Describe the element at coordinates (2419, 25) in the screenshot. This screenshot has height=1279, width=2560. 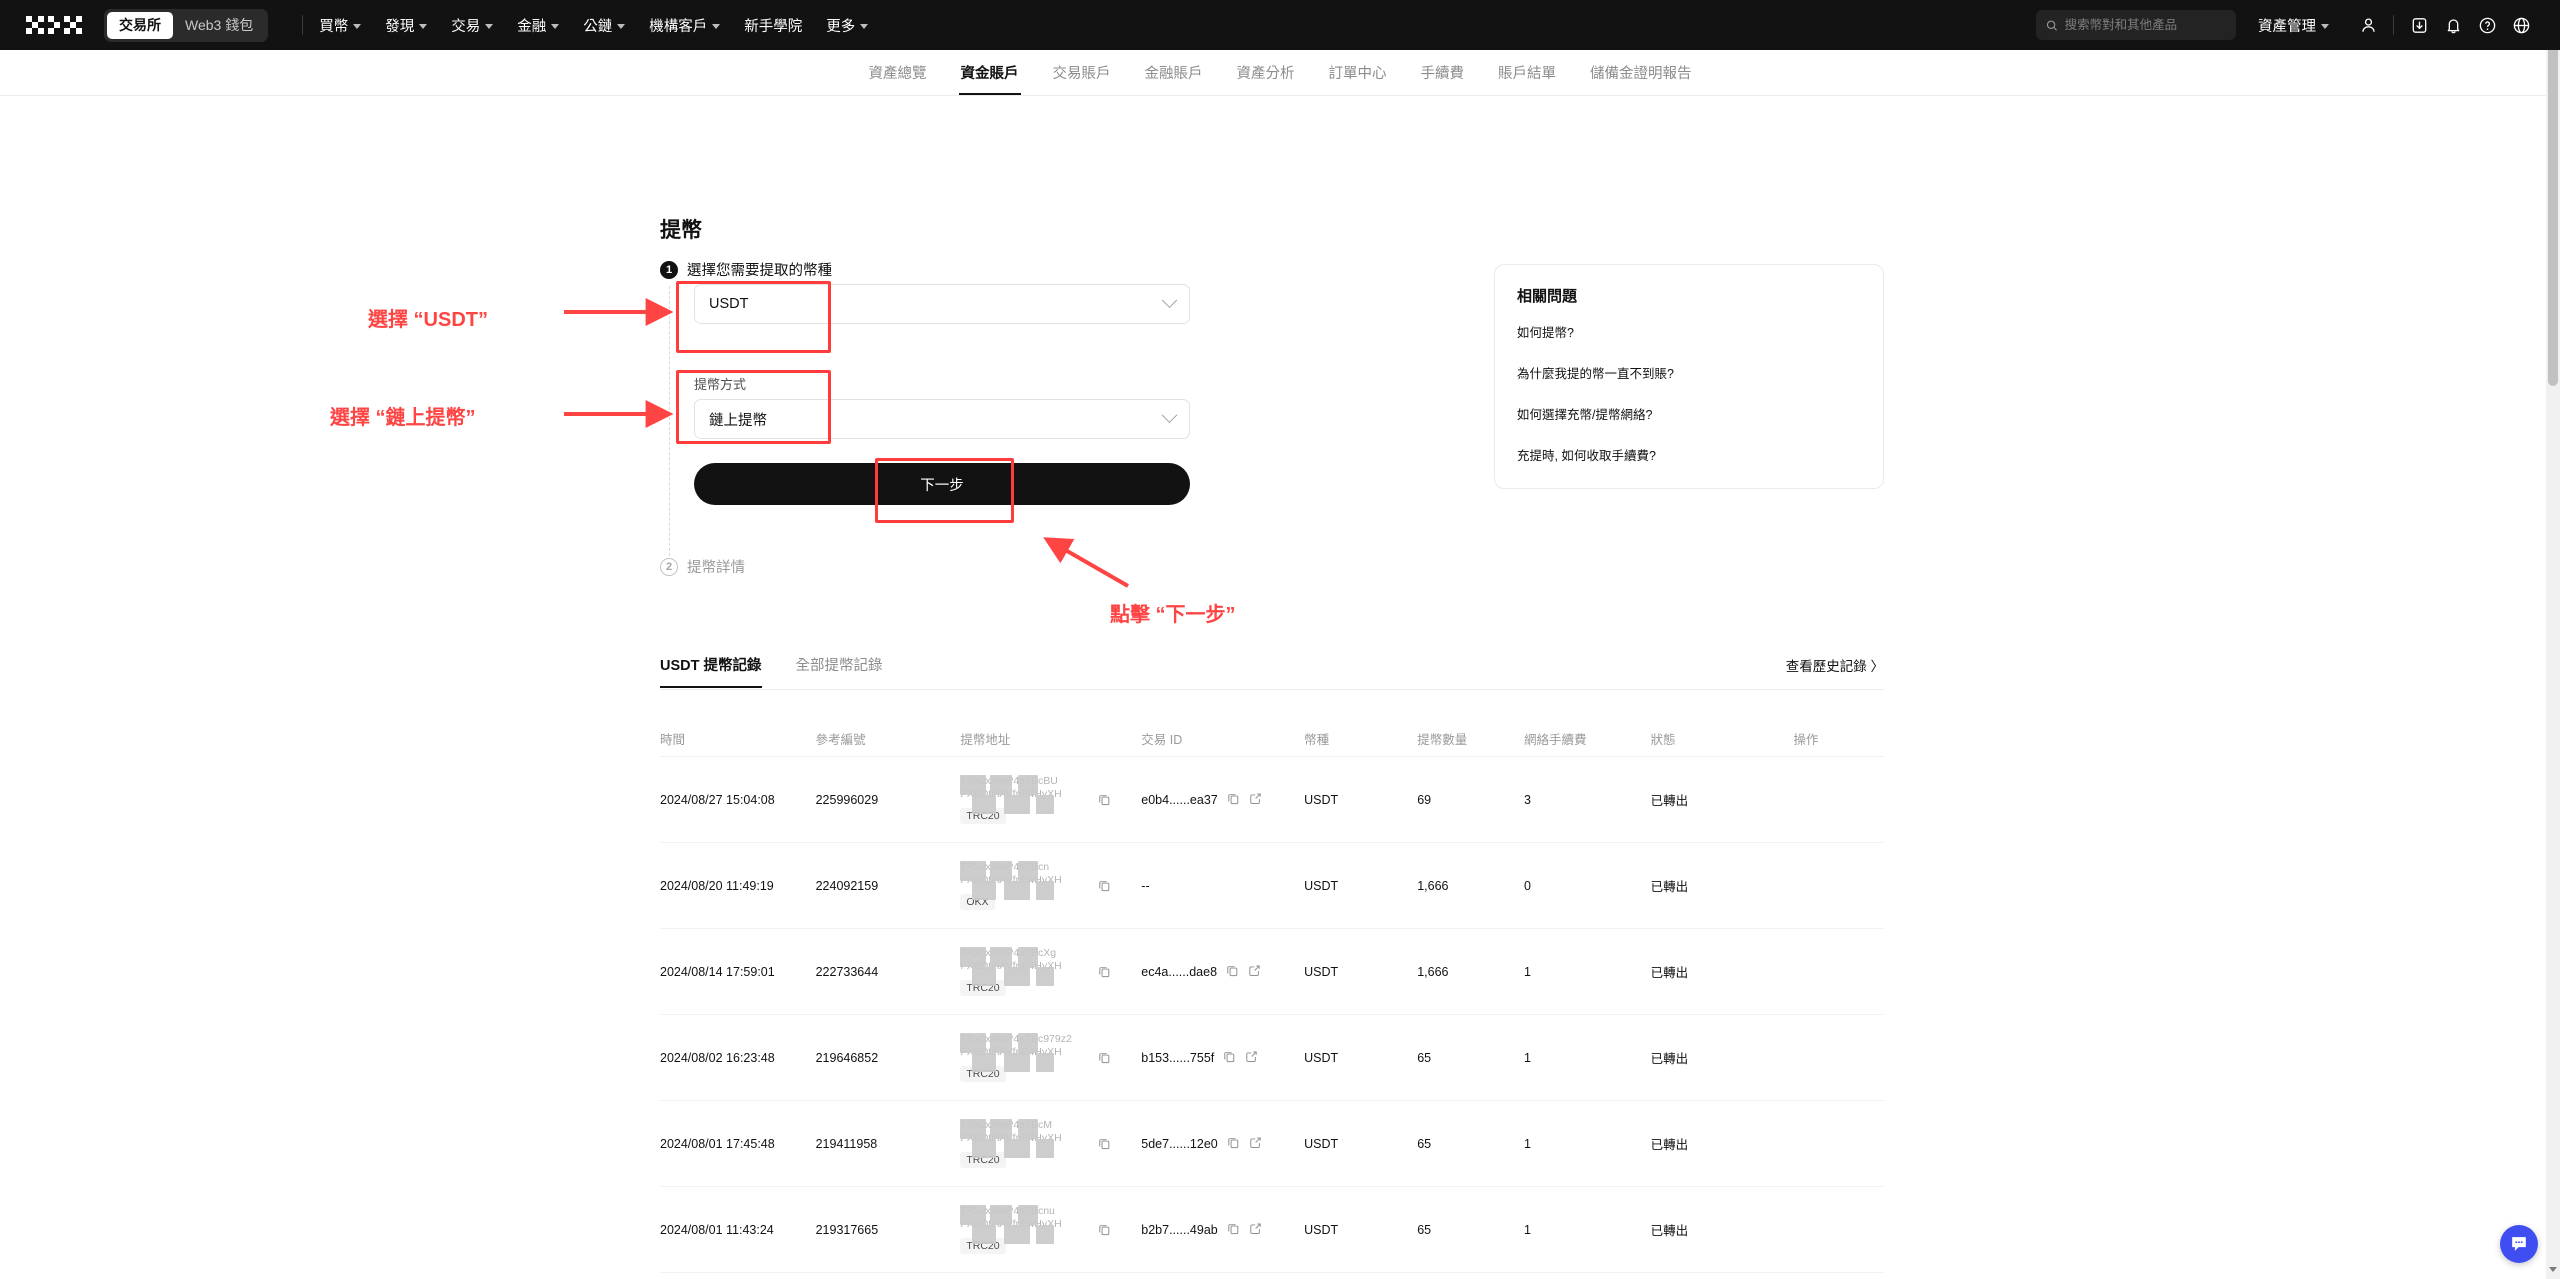
I see `download-icon` at that location.